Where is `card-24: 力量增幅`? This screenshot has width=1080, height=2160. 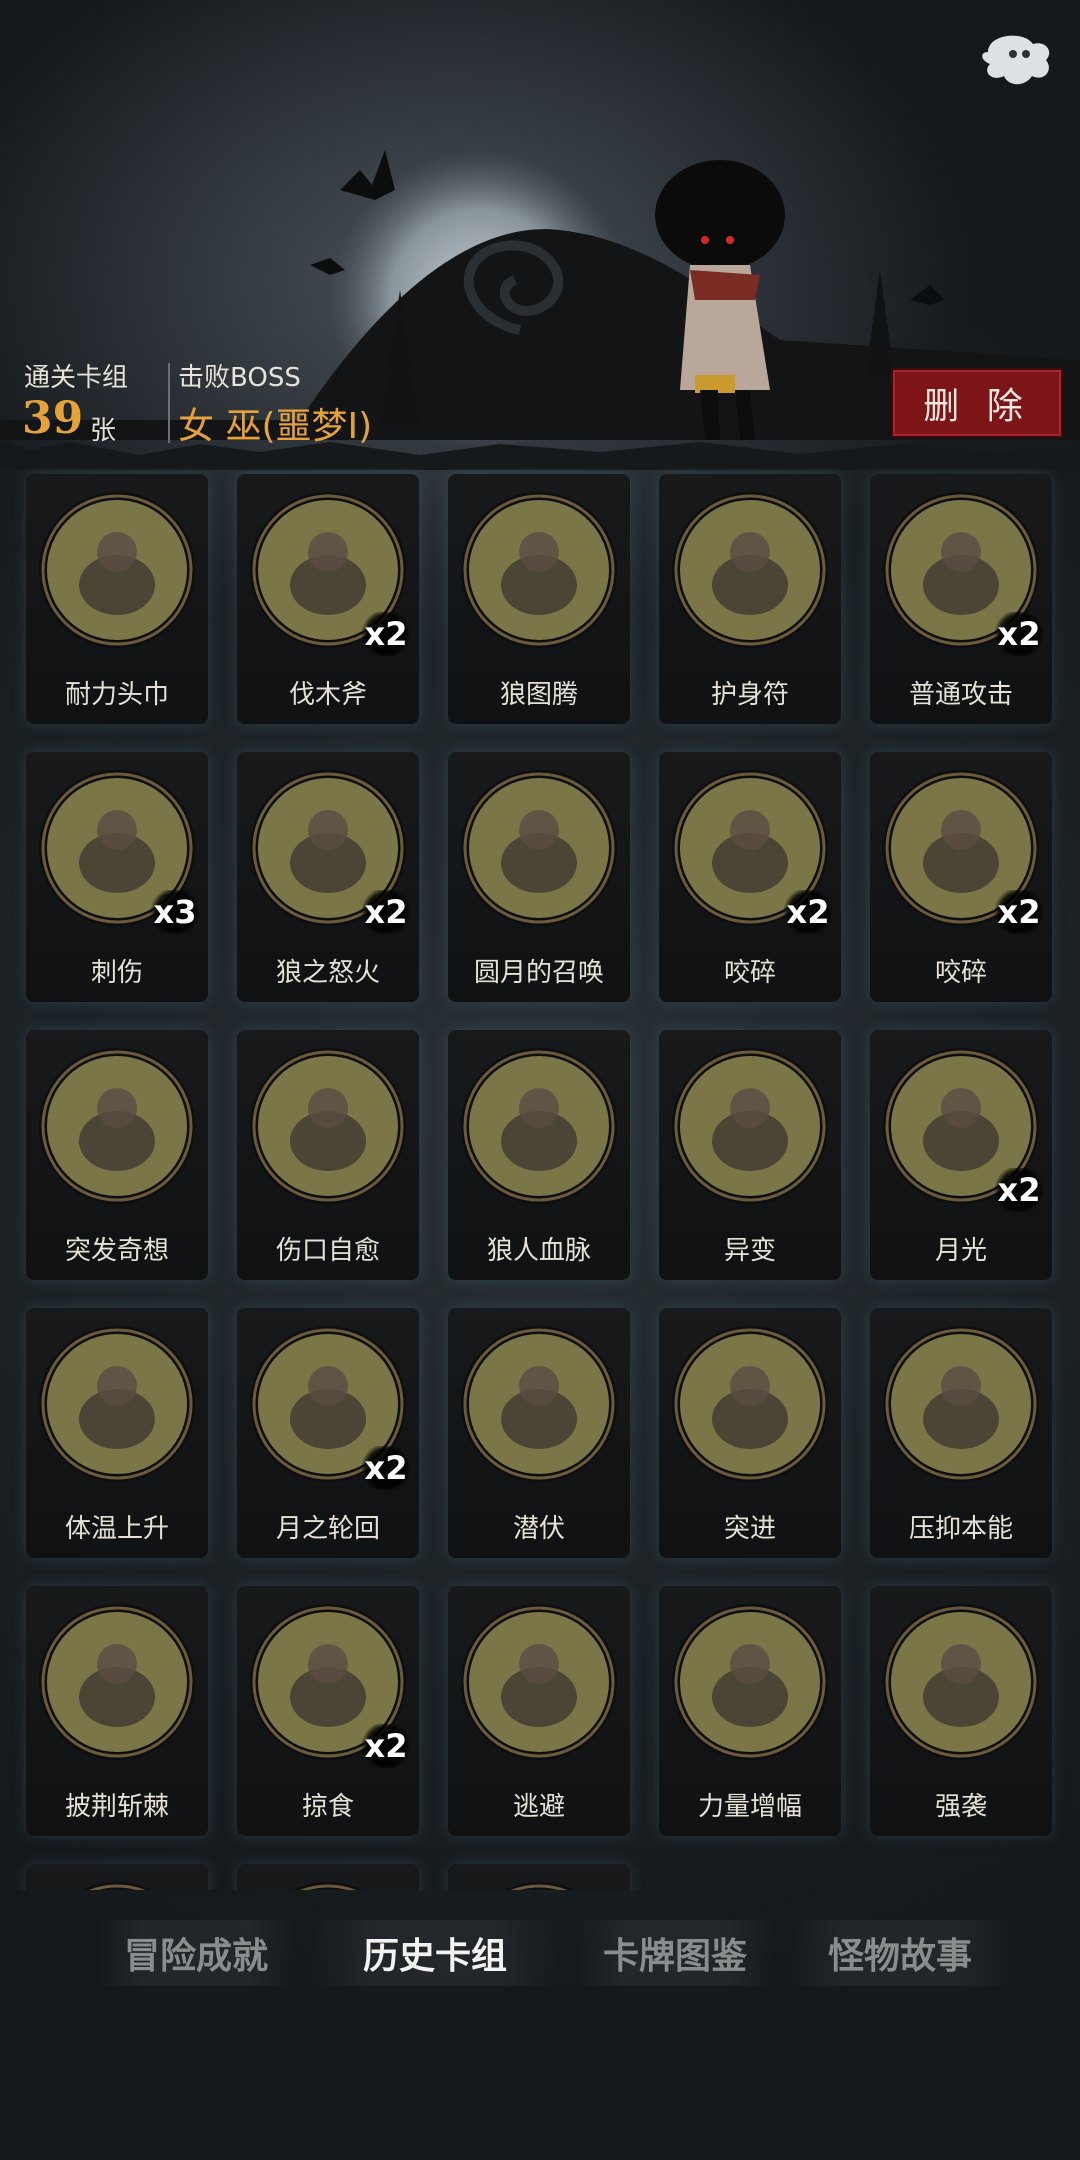 card-24: 力量增幅 is located at coordinates (750, 1711).